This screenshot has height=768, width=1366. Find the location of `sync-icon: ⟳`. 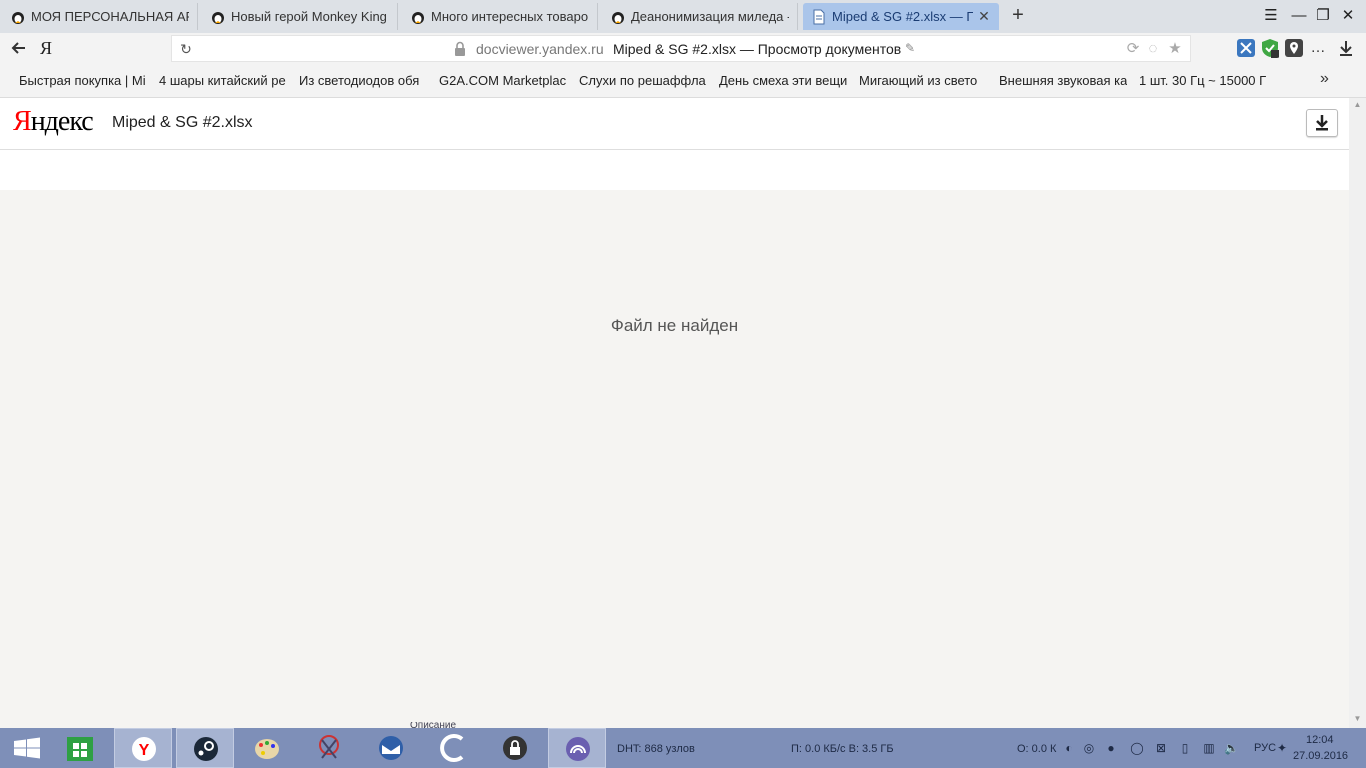

sync-icon: ⟳ is located at coordinates (1133, 49).